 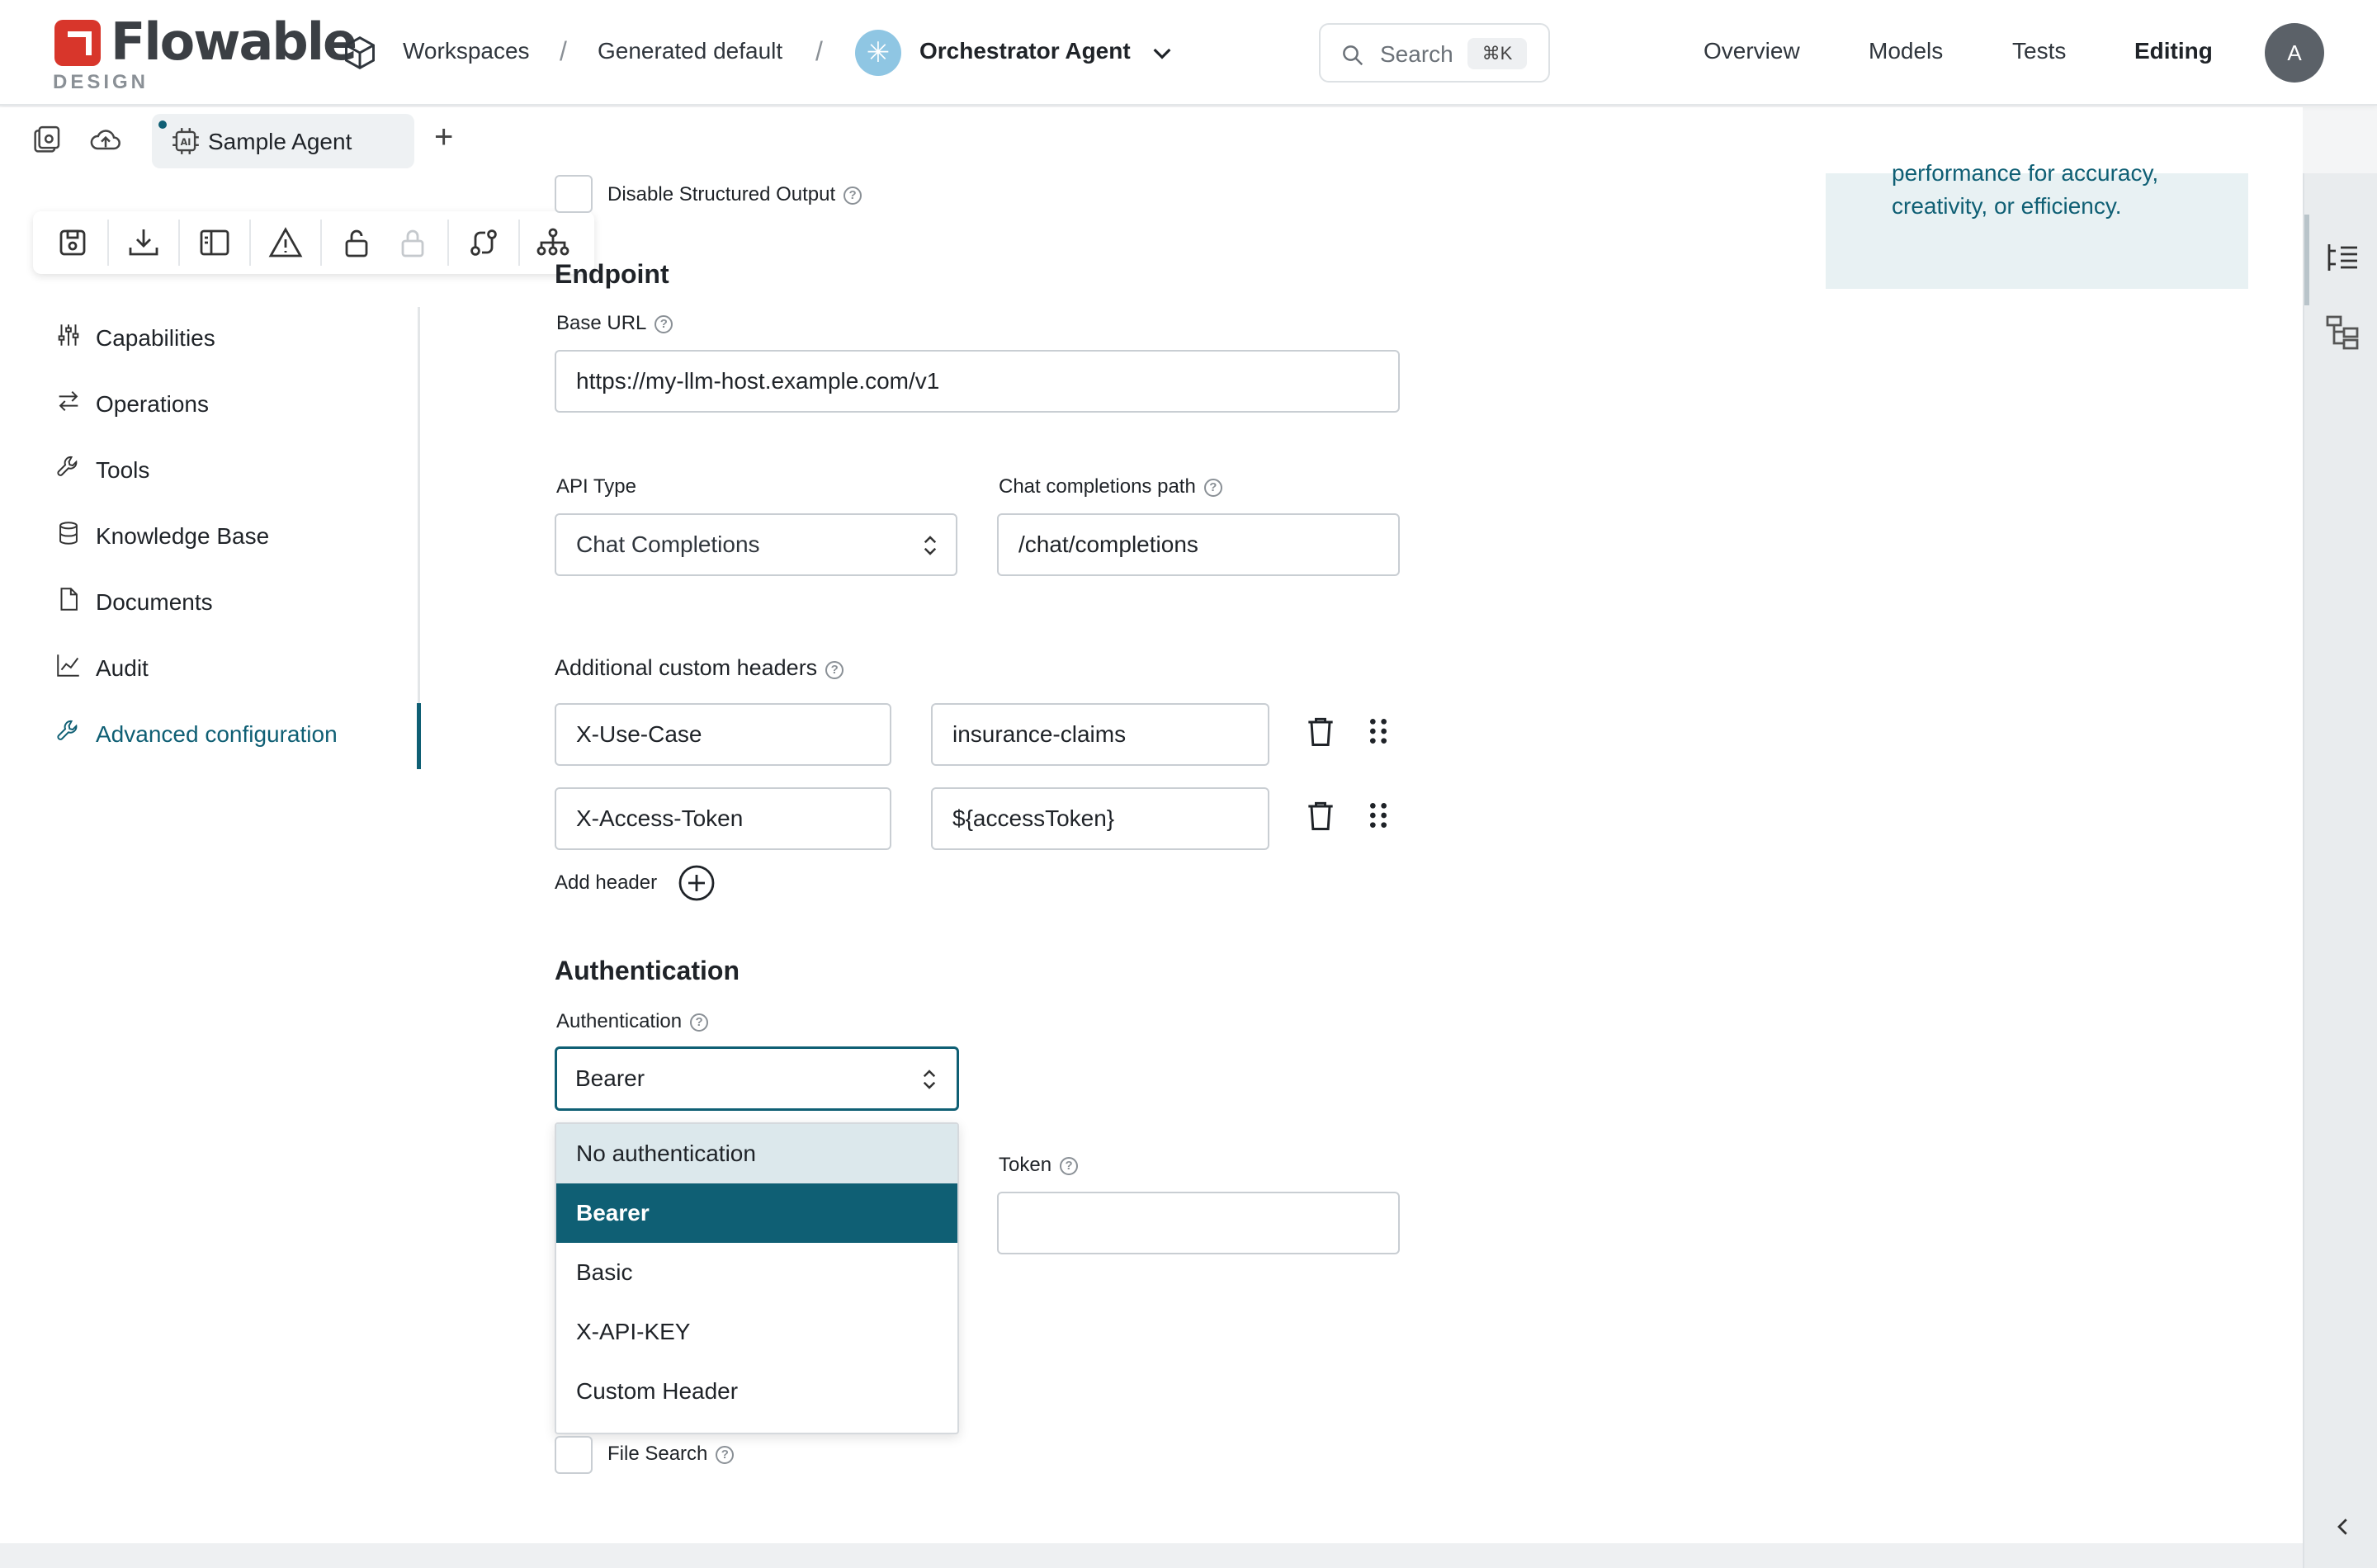 What do you see at coordinates (360, 52) in the screenshot?
I see `workspace-cube-icon` at bounding box center [360, 52].